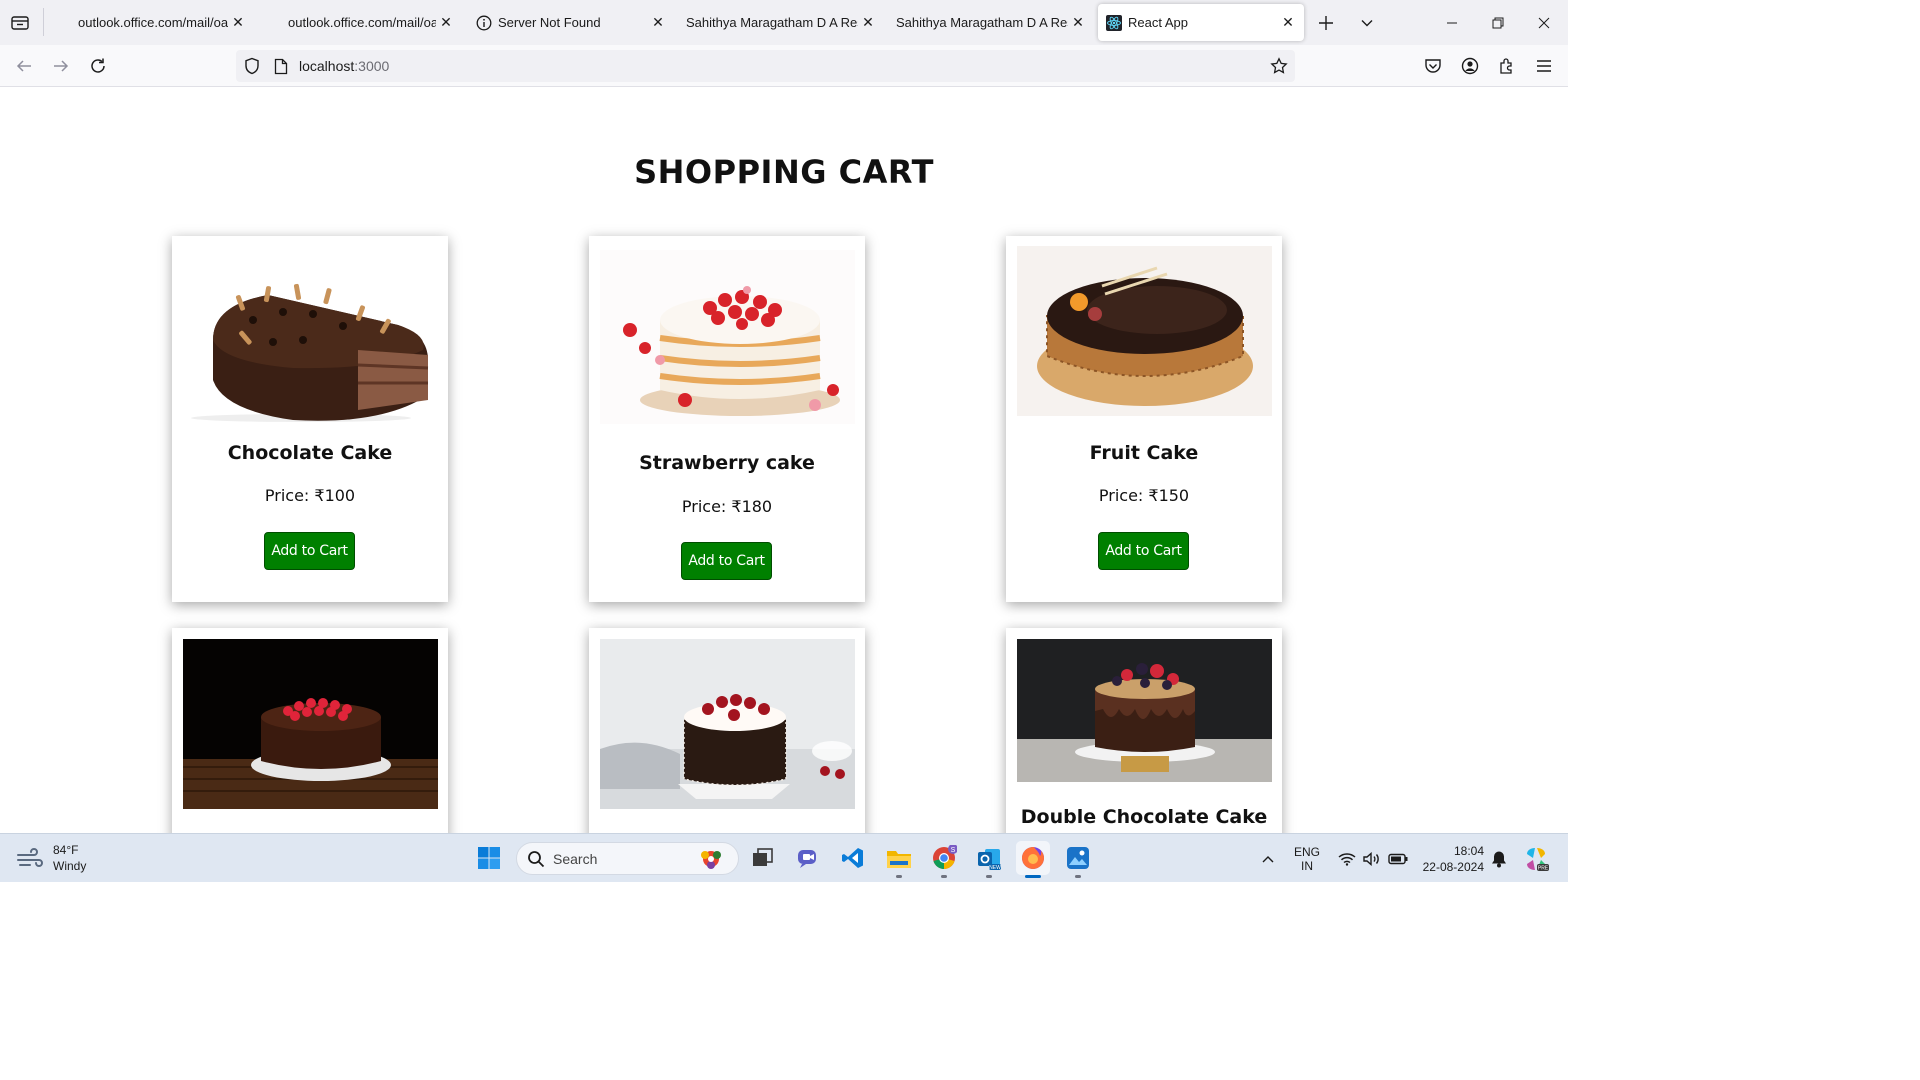 The image size is (1920, 1080). Describe the element at coordinates (372, 66) in the screenshot. I see `url-port: :3000` at that location.